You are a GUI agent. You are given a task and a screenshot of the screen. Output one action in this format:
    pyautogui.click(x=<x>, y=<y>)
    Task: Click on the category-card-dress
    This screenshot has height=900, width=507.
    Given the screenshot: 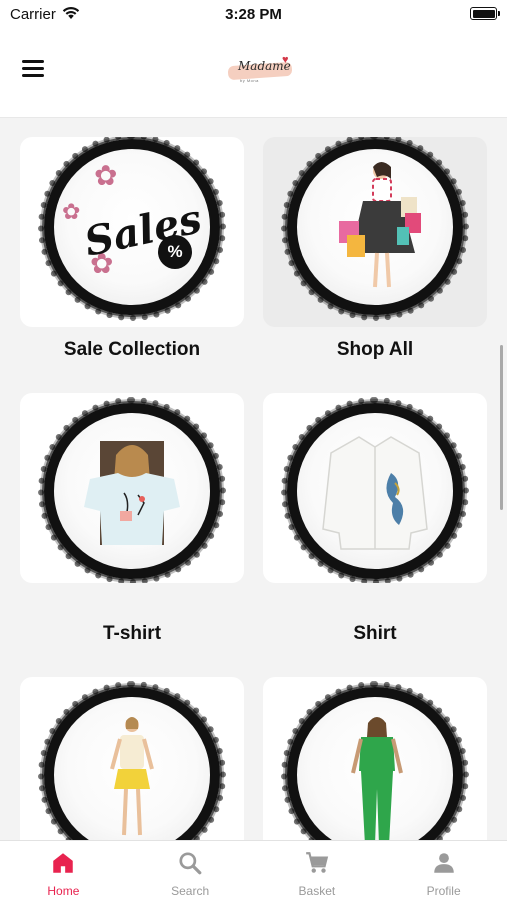 What is the action you would take?
    pyautogui.click(x=132, y=758)
    